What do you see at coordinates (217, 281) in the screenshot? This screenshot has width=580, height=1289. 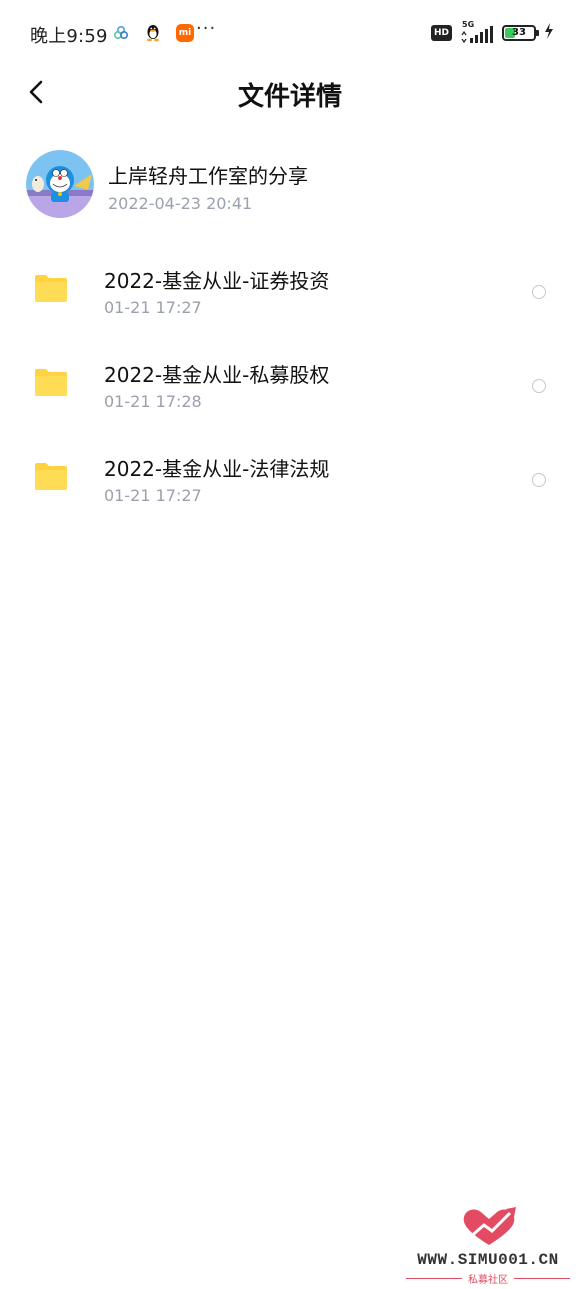 I see `file-name: 2022-基金从业-证券投资` at bounding box center [217, 281].